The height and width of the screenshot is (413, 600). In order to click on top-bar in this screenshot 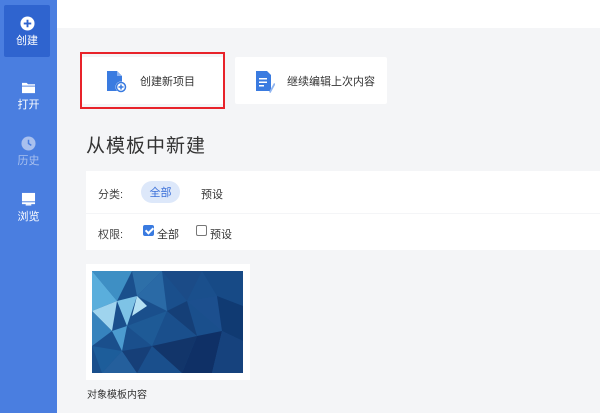, I will do `click(328, 14)`.